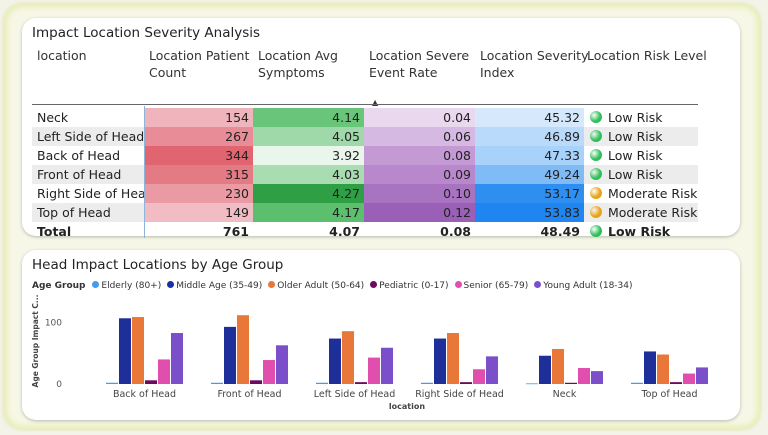 This screenshot has width=768, height=435. I want to click on avg-symptoms-cell: 4.27, so click(308, 193).